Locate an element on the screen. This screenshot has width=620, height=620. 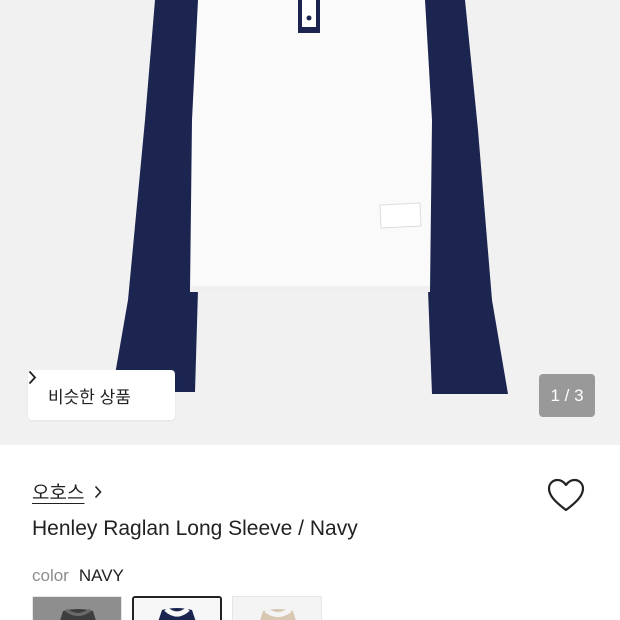
similar-products-button: 비슷한 상품 is located at coordinates (101, 395).